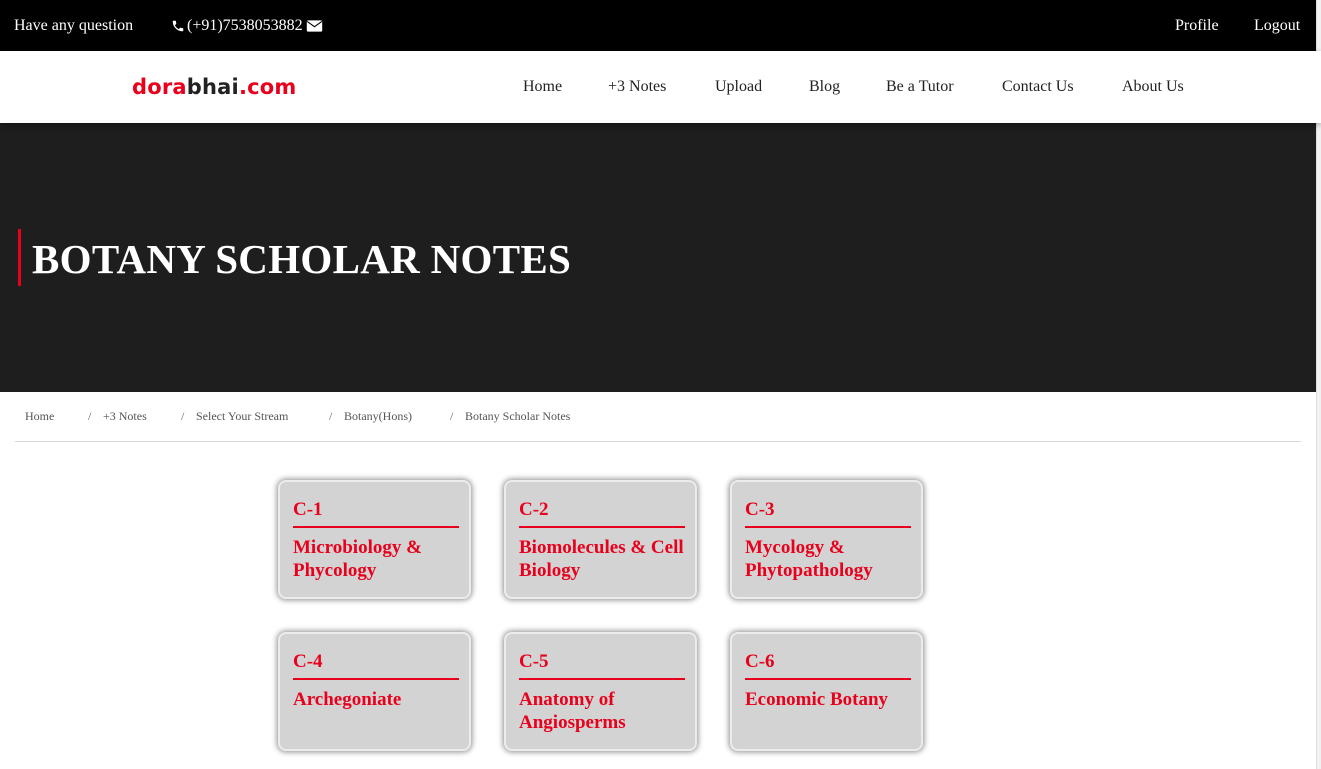 The width and height of the screenshot is (1321, 769). I want to click on nav-home: Home, so click(542, 87).